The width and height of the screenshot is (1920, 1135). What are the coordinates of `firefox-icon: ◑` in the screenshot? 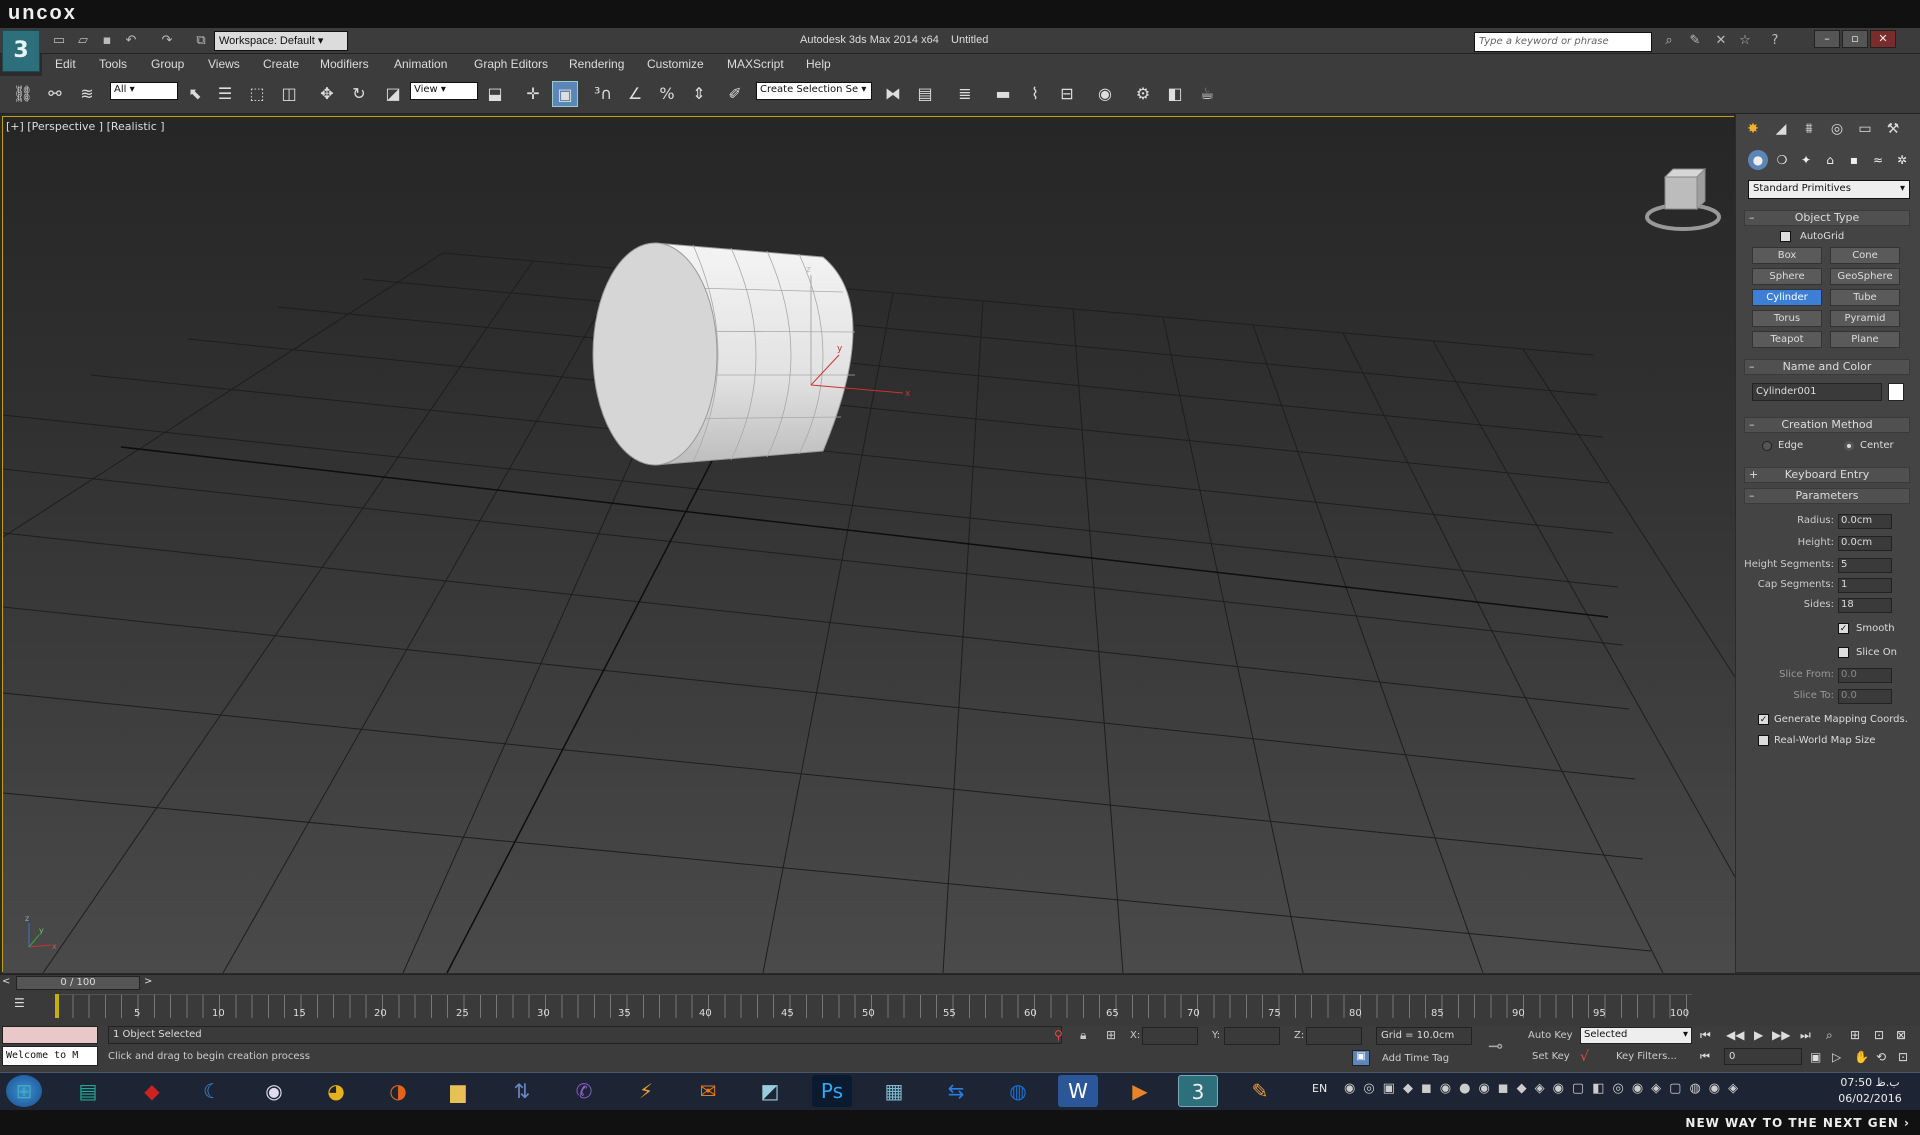 It's located at (398, 1091).